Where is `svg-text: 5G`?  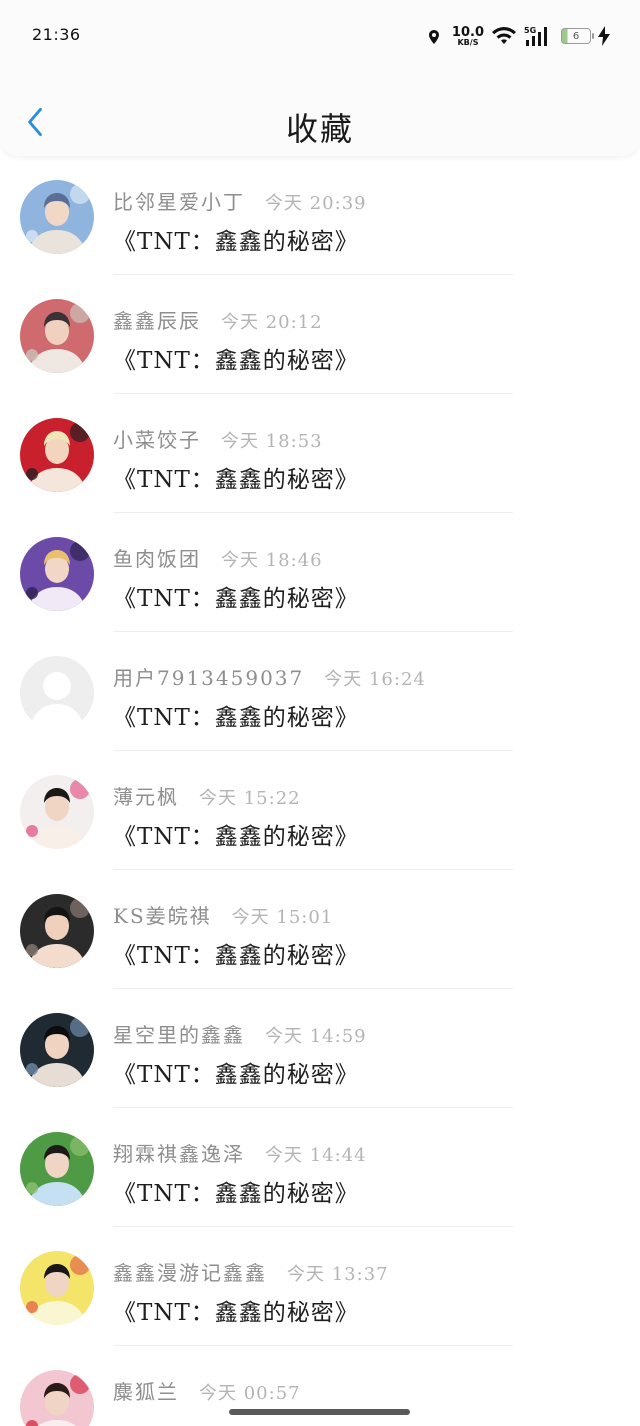 svg-text: 5G is located at coordinates (530, 30).